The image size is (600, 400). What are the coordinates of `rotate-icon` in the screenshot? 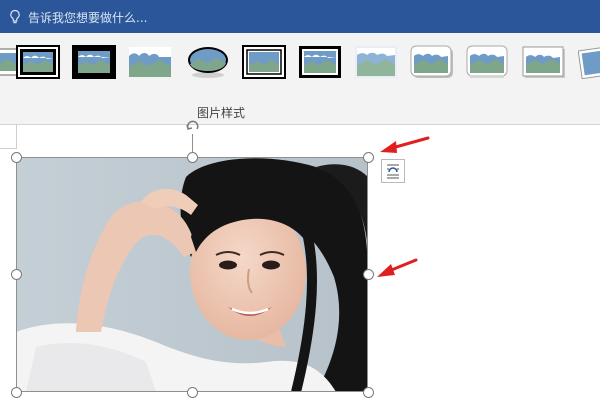 It's located at (193, 125).